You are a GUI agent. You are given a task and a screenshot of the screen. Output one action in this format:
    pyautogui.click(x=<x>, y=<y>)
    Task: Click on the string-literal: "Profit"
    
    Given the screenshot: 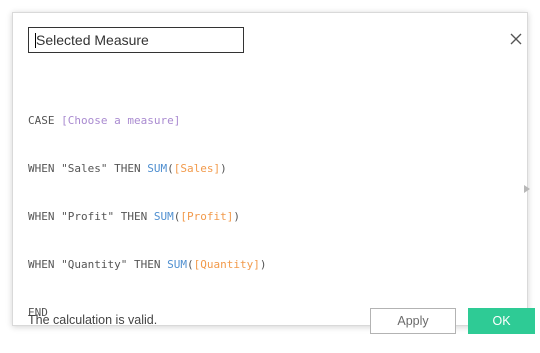 What is the action you would take?
    pyautogui.click(x=88, y=216)
    